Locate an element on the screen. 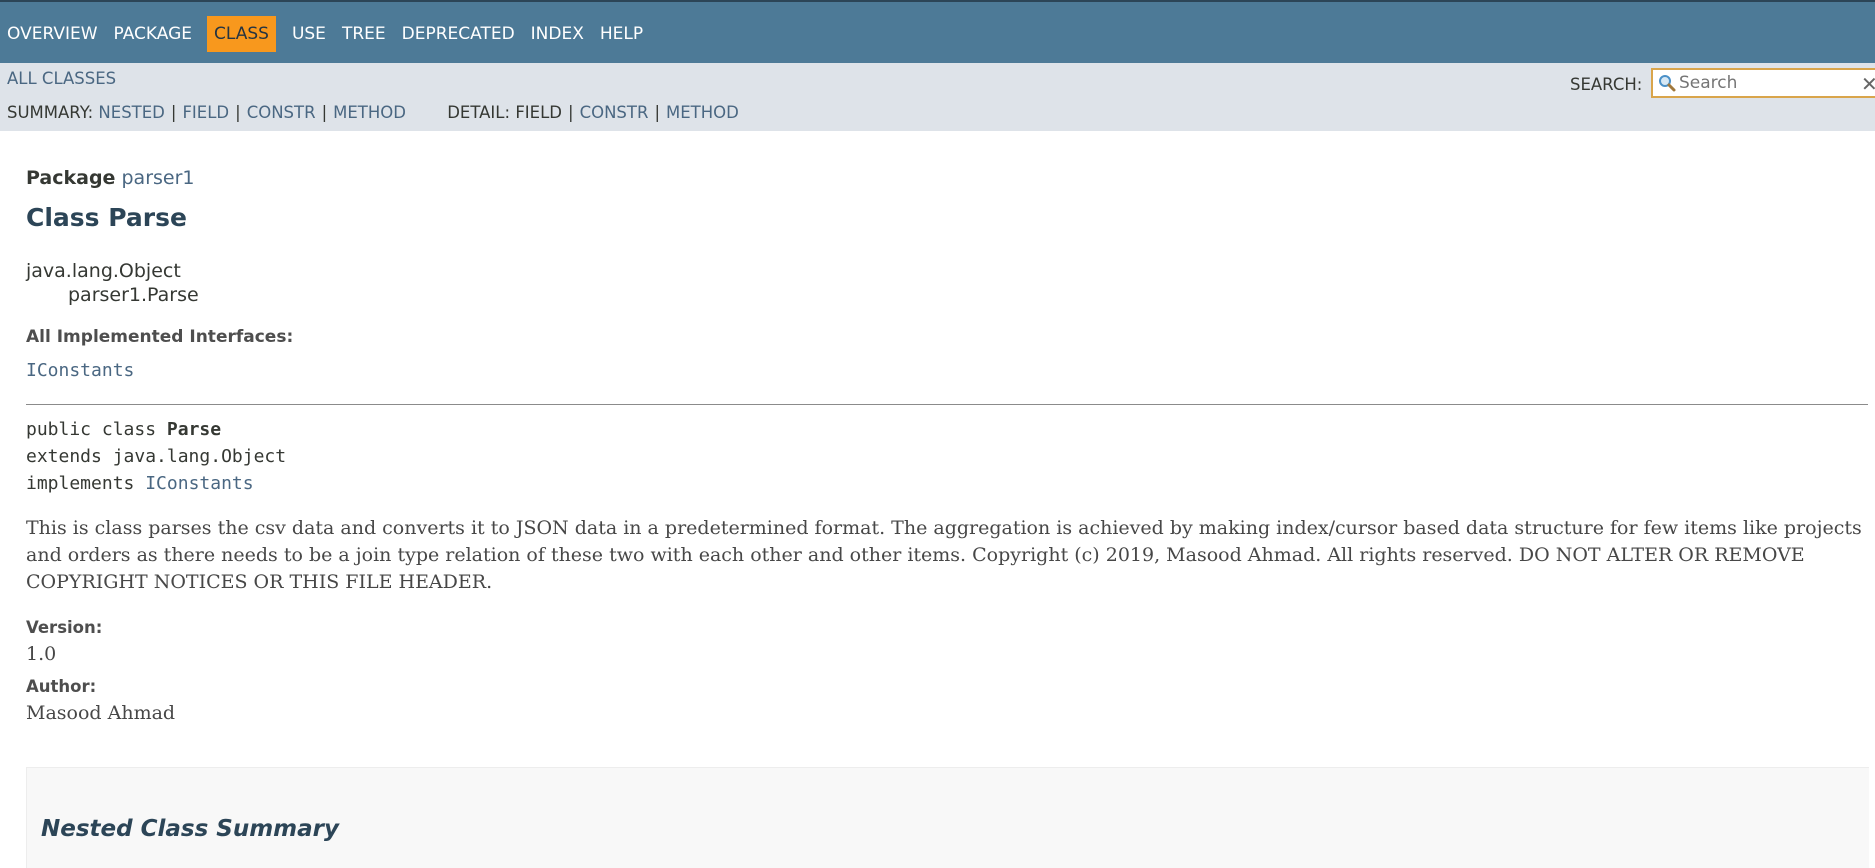 Image resolution: width=1875 pixels, height=868 pixels. summary-field-link: FIELD is located at coordinates (205, 112).